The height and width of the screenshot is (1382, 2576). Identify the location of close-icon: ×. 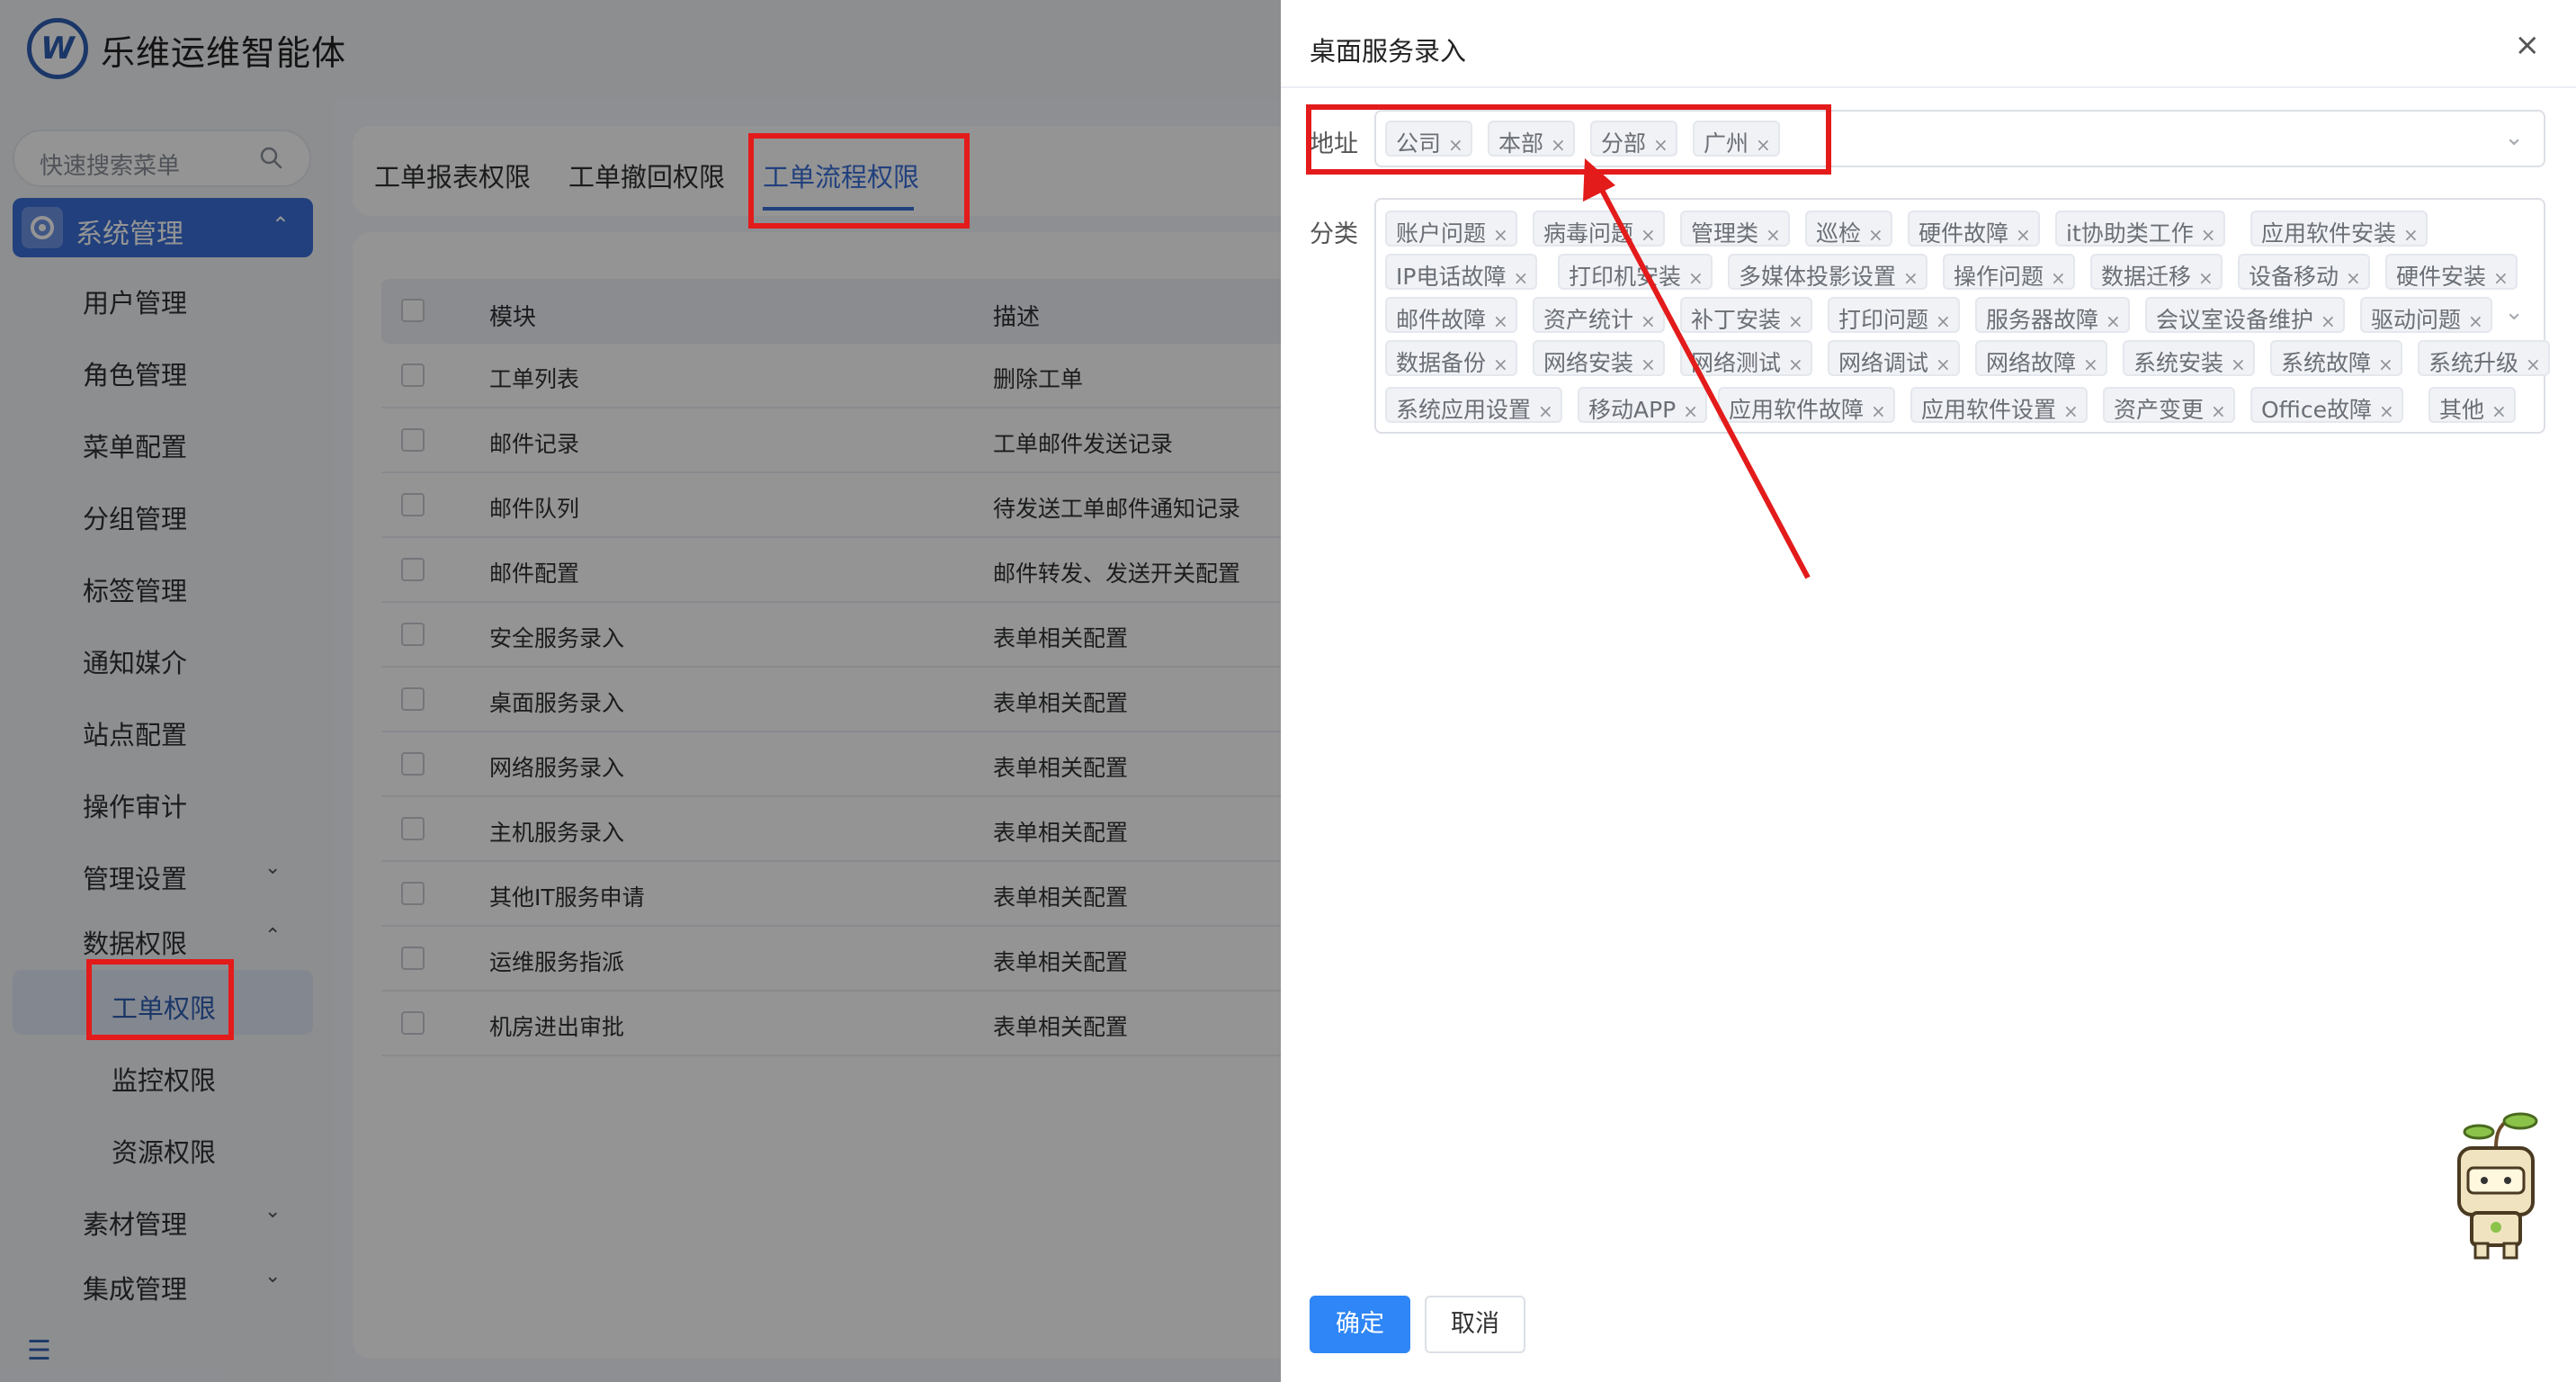
(2528, 45).